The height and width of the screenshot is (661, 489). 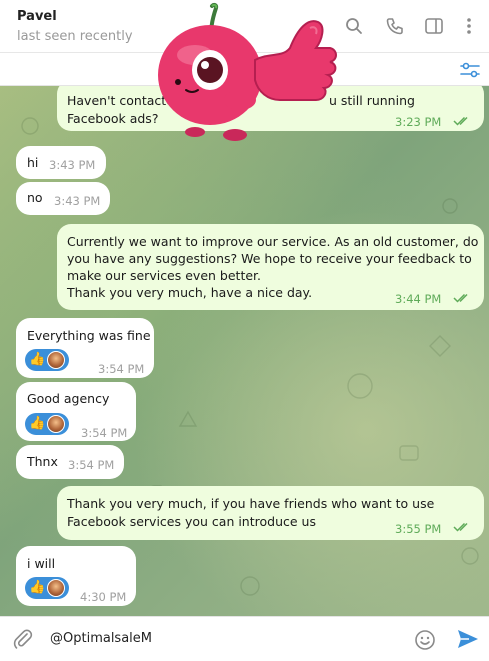 I want to click on send-icon, so click(x=468, y=639).